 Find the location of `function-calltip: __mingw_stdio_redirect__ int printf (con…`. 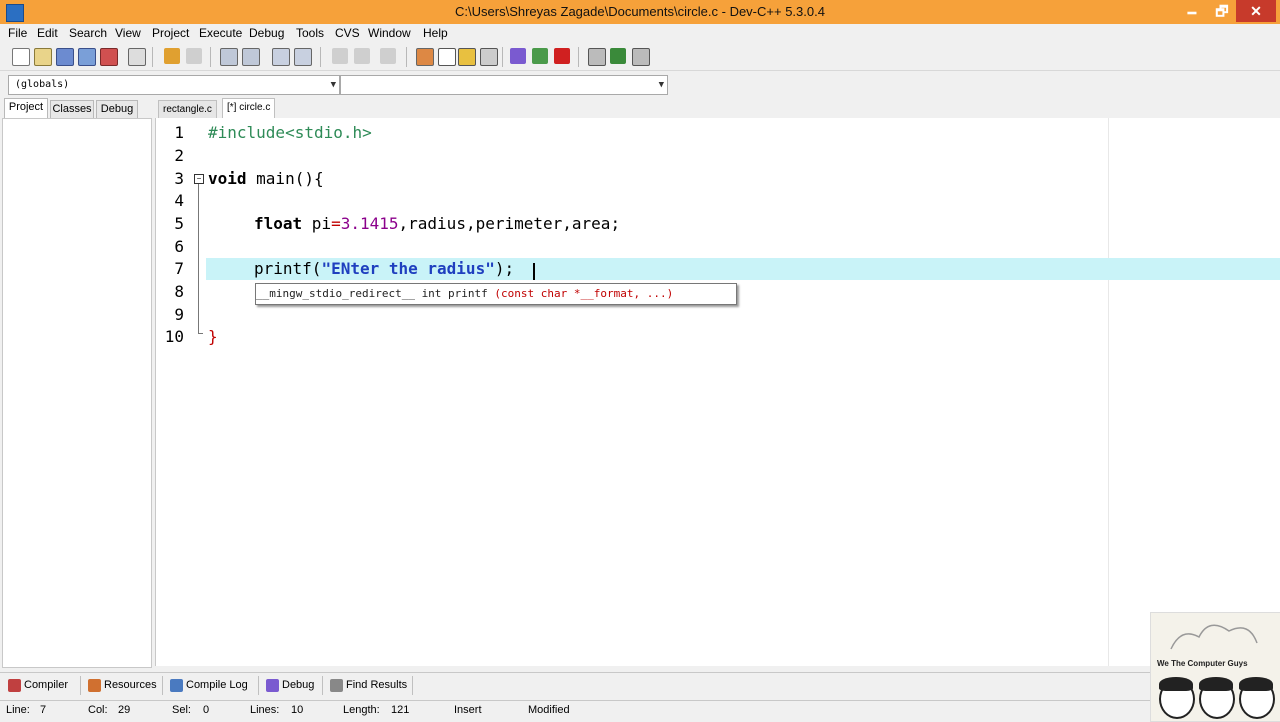

function-calltip: __mingw_stdio_redirect__ int printf (con… is located at coordinates (496, 294).